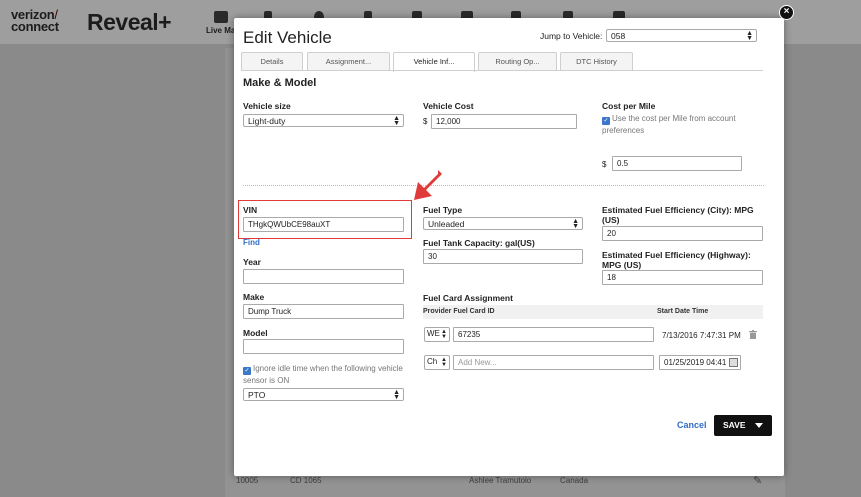  What do you see at coordinates (593, 312) in the screenshot?
I see `fuel-card-table-header: Provider Fuel Card ID Start Date Time` at bounding box center [593, 312].